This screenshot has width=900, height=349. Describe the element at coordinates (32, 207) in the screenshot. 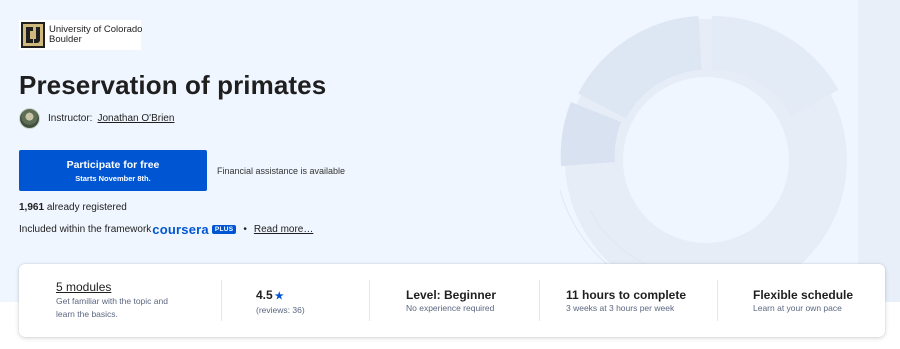

I see `registered-number: 1,961` at that location.